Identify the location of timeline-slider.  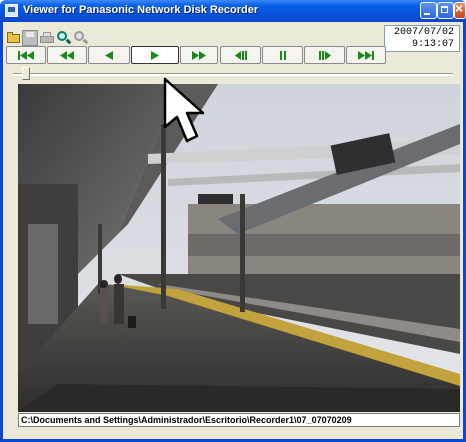
(233, 74).